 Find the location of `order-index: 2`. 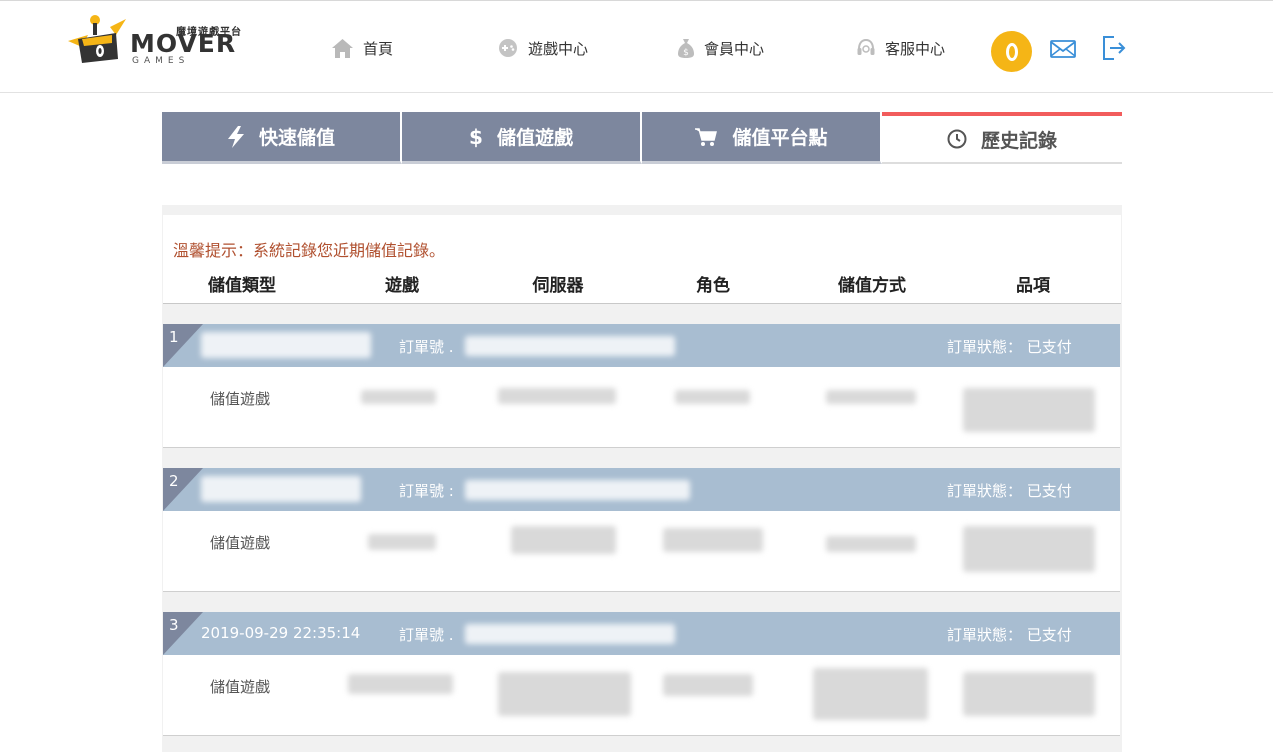

order-index: 2 is located at coordinates (174, 481).